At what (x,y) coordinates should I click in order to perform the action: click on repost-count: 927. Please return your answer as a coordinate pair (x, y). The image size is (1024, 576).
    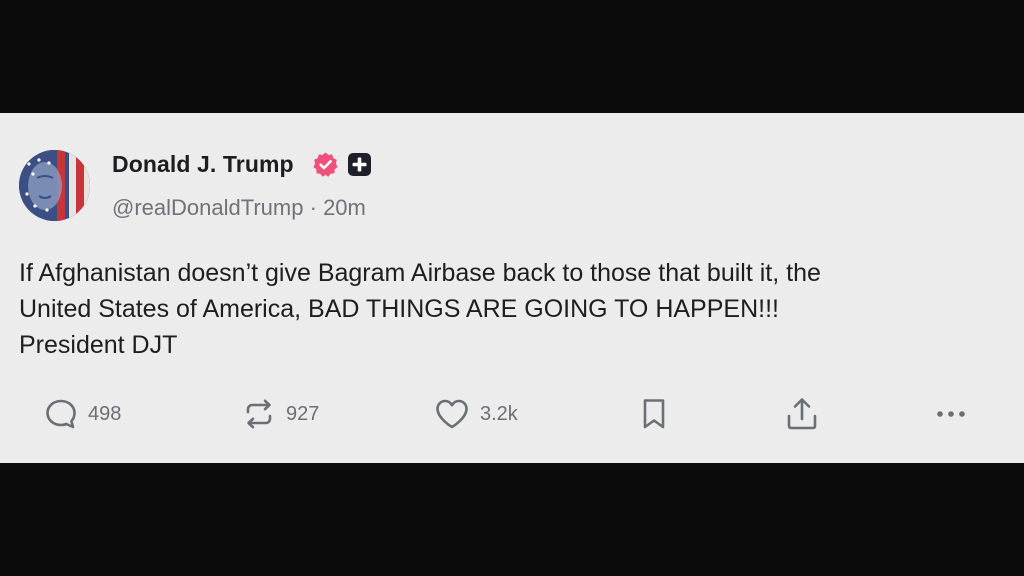
    Looking at the image, I should click on (303, 413).